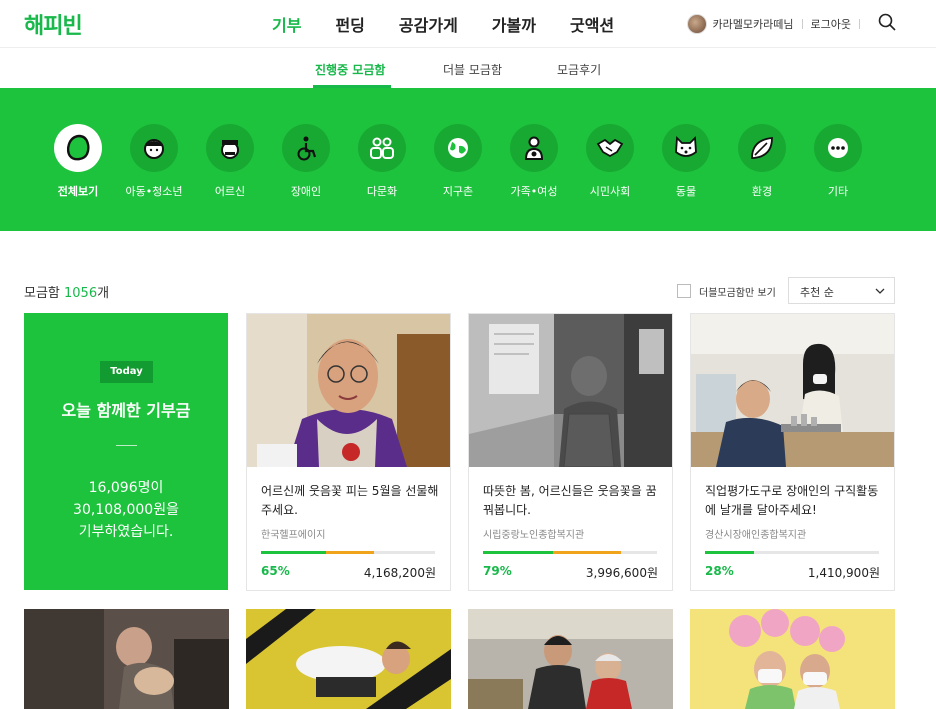 The image size is (936, 709). What do you see at coordinates (843, 573) in the screenshot?
I see `fund-amount: 1,410,900원` at bounding box center [843, 573].